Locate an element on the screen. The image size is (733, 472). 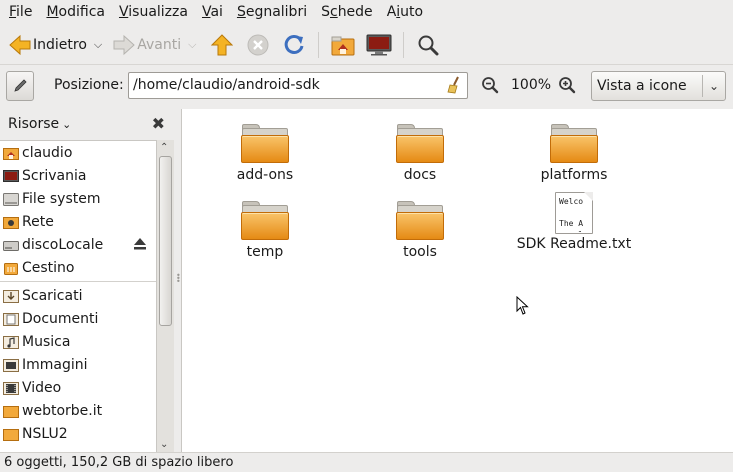
pictures-folder-icon is located at coordinates (11, 365).